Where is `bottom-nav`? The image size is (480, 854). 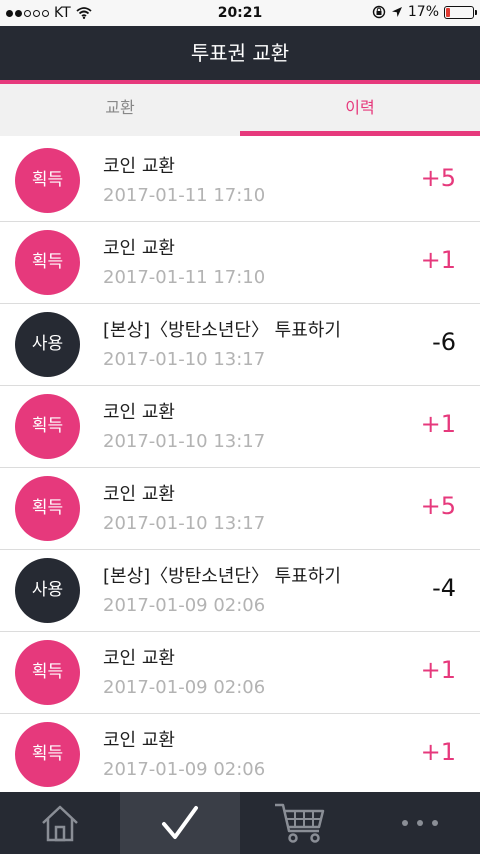 bottom-nav is located at coordinates (240, 823).